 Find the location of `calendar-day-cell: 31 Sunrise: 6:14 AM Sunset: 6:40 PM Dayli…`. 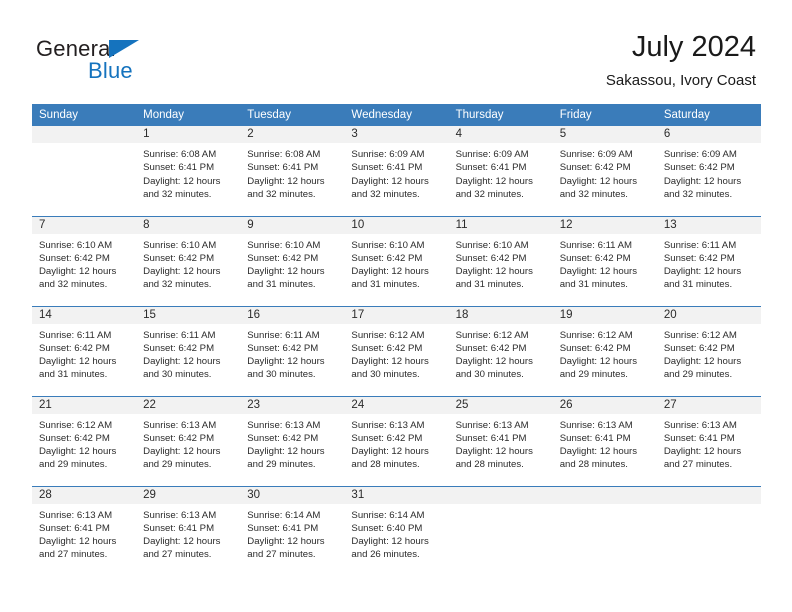

calendar-day-cell: 31 Sunrise: 6:14 AM Sunset: 6:40 PM Dayli… is located at coordinates (396, 530).